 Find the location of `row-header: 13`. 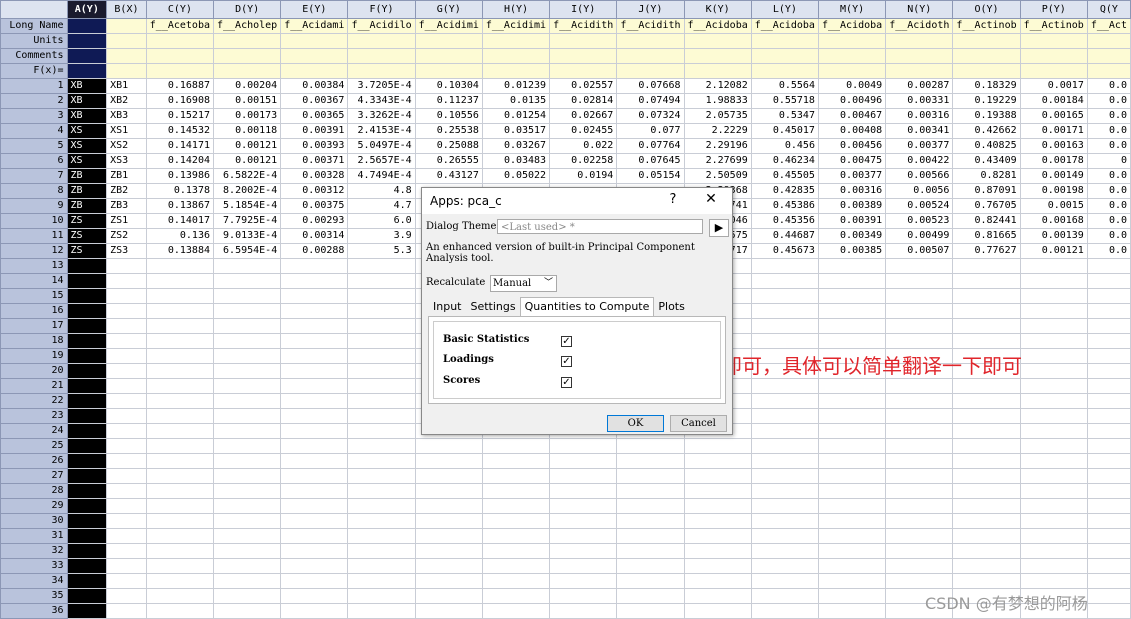

row-header: 13 is located at coordinates (34, 266).